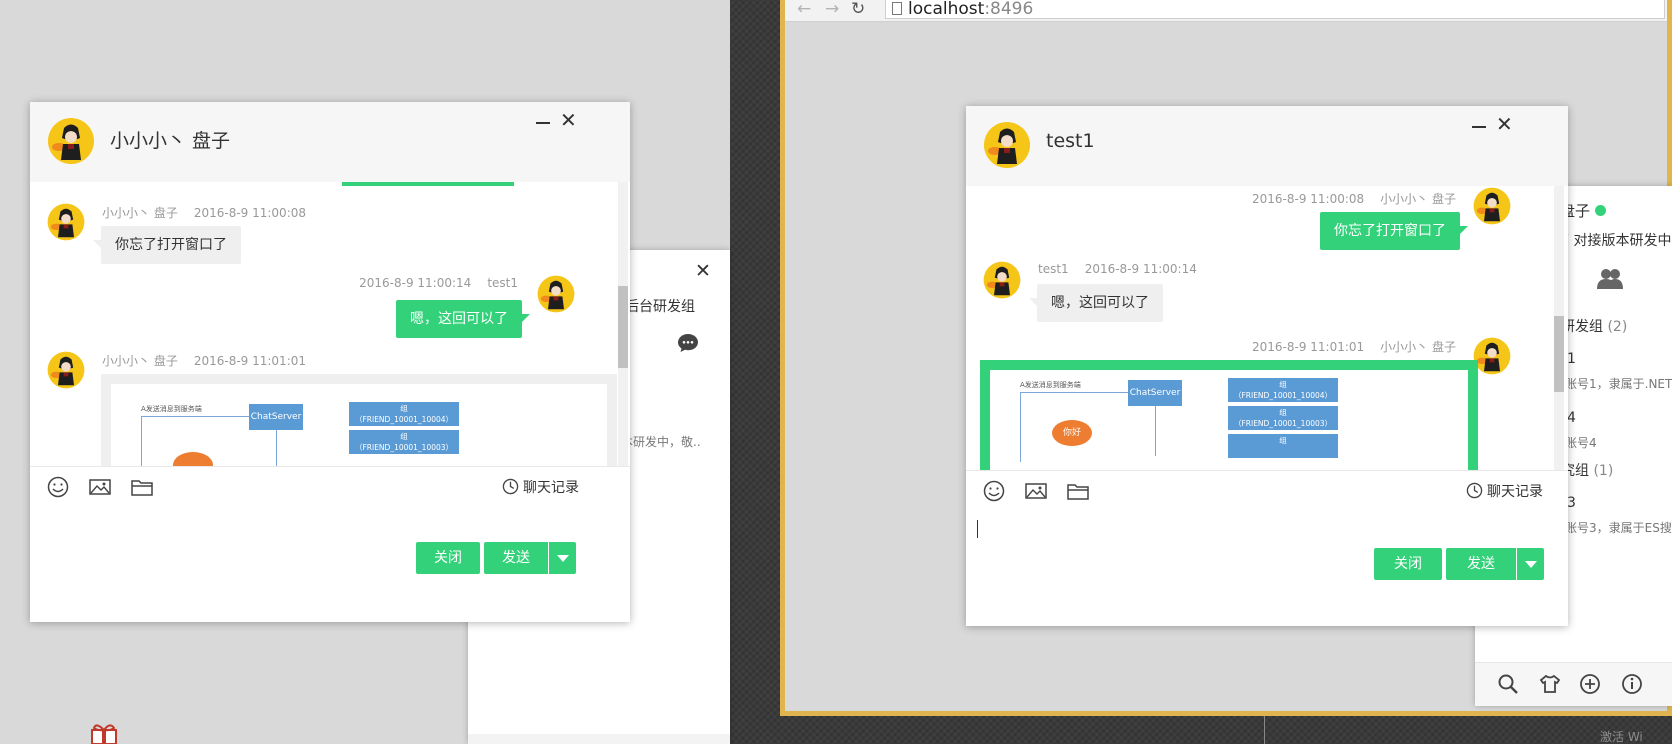 This screenshot has width=1672, height=744. I want to click on reload-button: ↻, so click(858, 9).